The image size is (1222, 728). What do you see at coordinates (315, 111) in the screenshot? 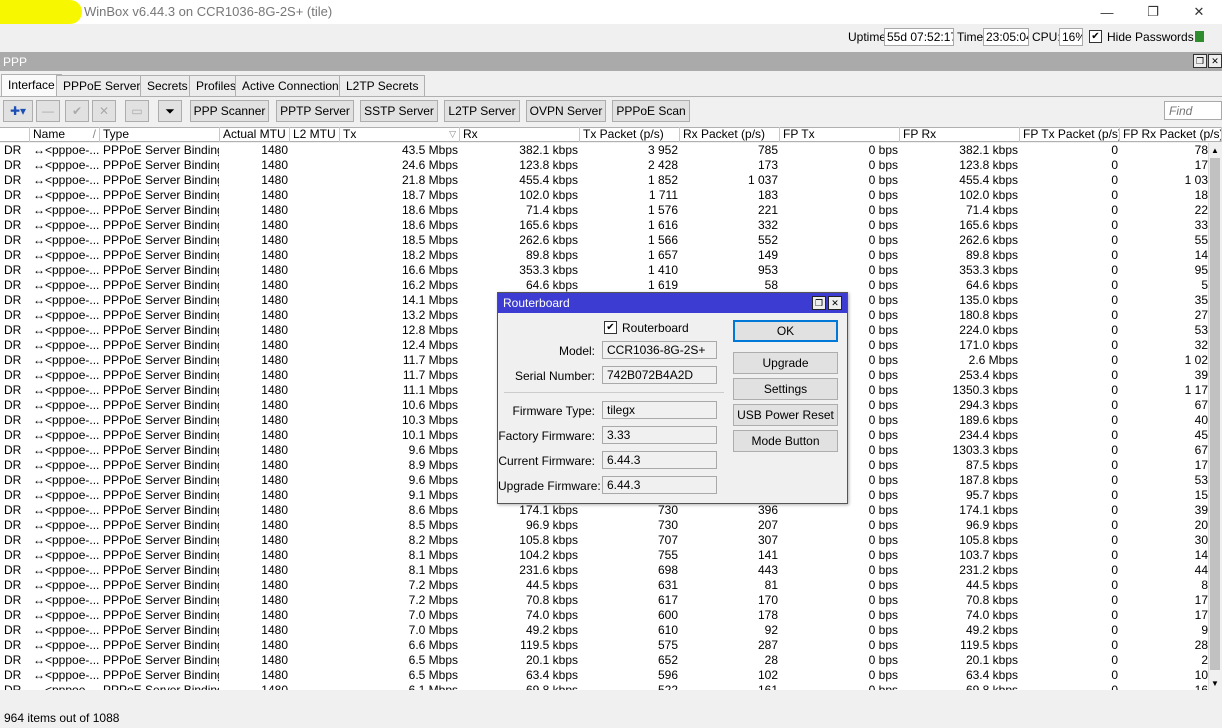
I see `pptp-server-button: PPTP Server` at bounding box center [315, 111].